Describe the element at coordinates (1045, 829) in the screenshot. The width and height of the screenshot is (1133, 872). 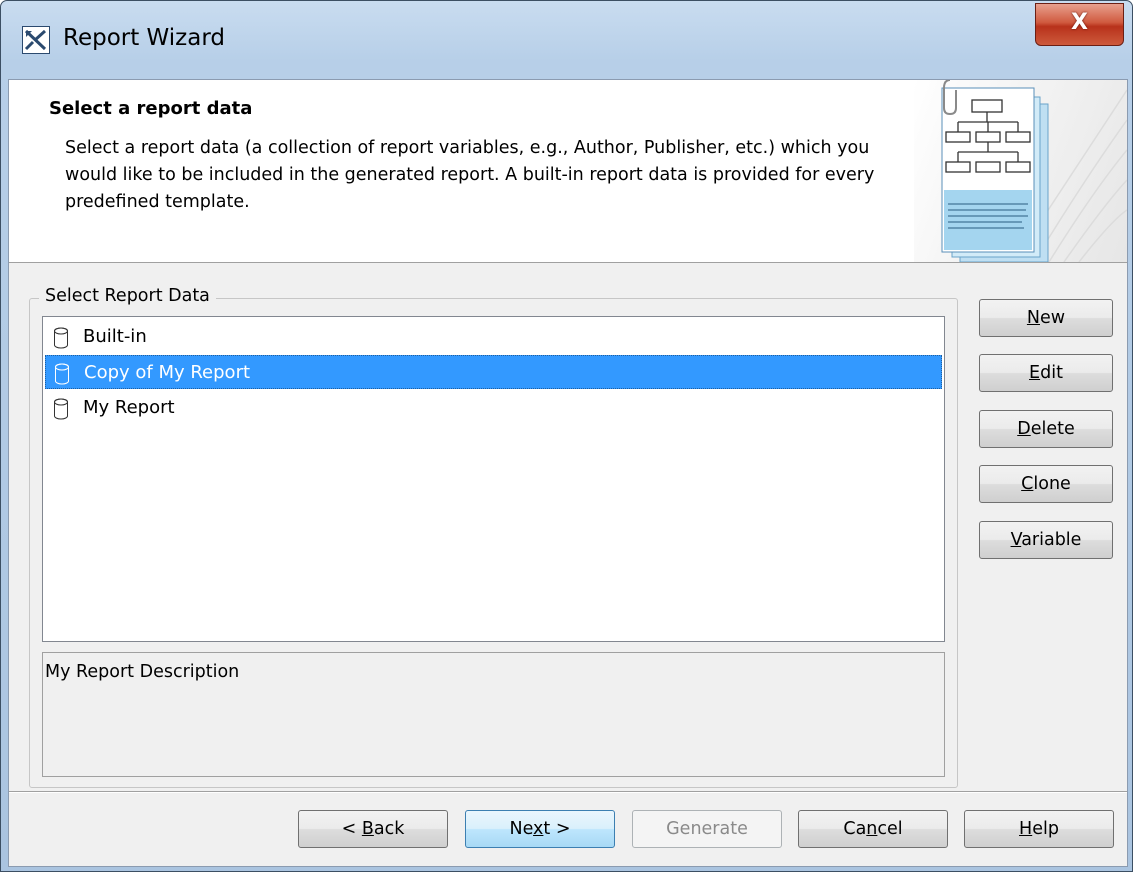
I see `button-label: elp` at that location.